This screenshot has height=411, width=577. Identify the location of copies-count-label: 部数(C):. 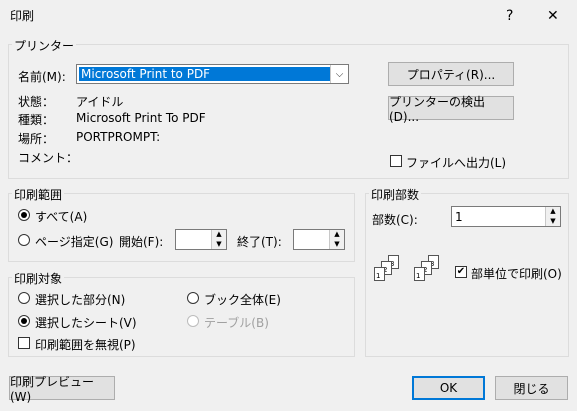
(395, 220).